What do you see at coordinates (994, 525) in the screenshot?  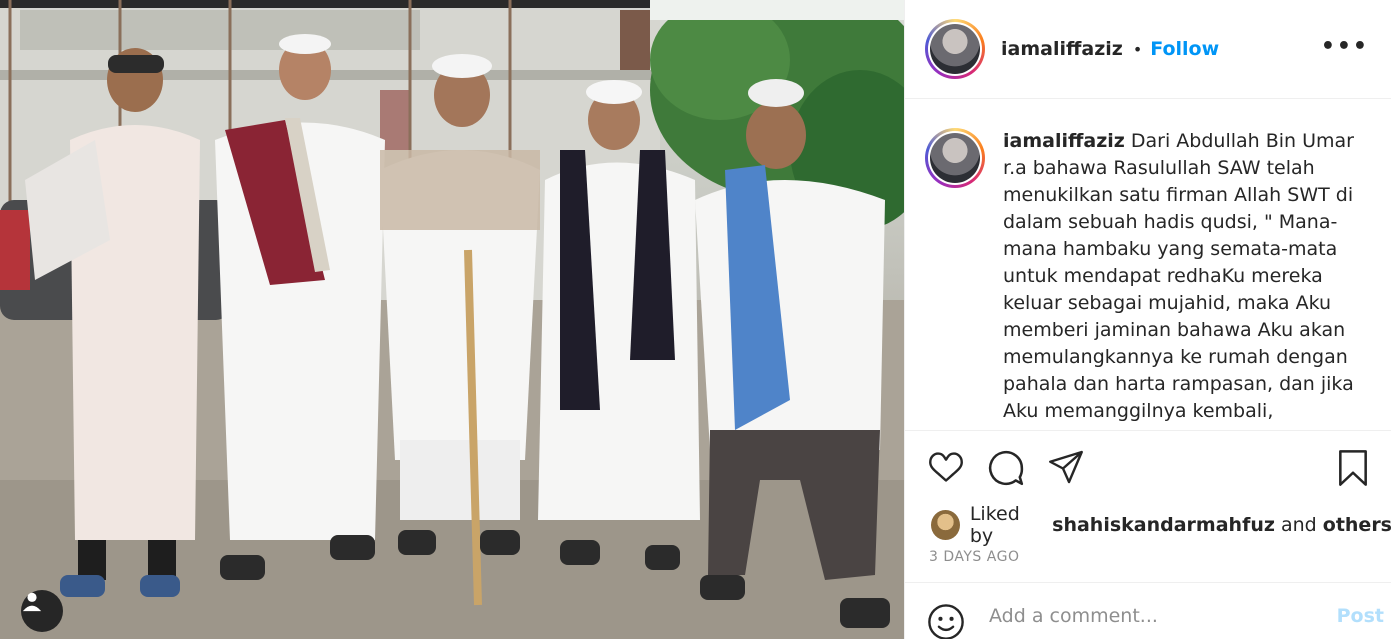 I see `liked-prefix: Liked by` at bounding box center [994, 525].